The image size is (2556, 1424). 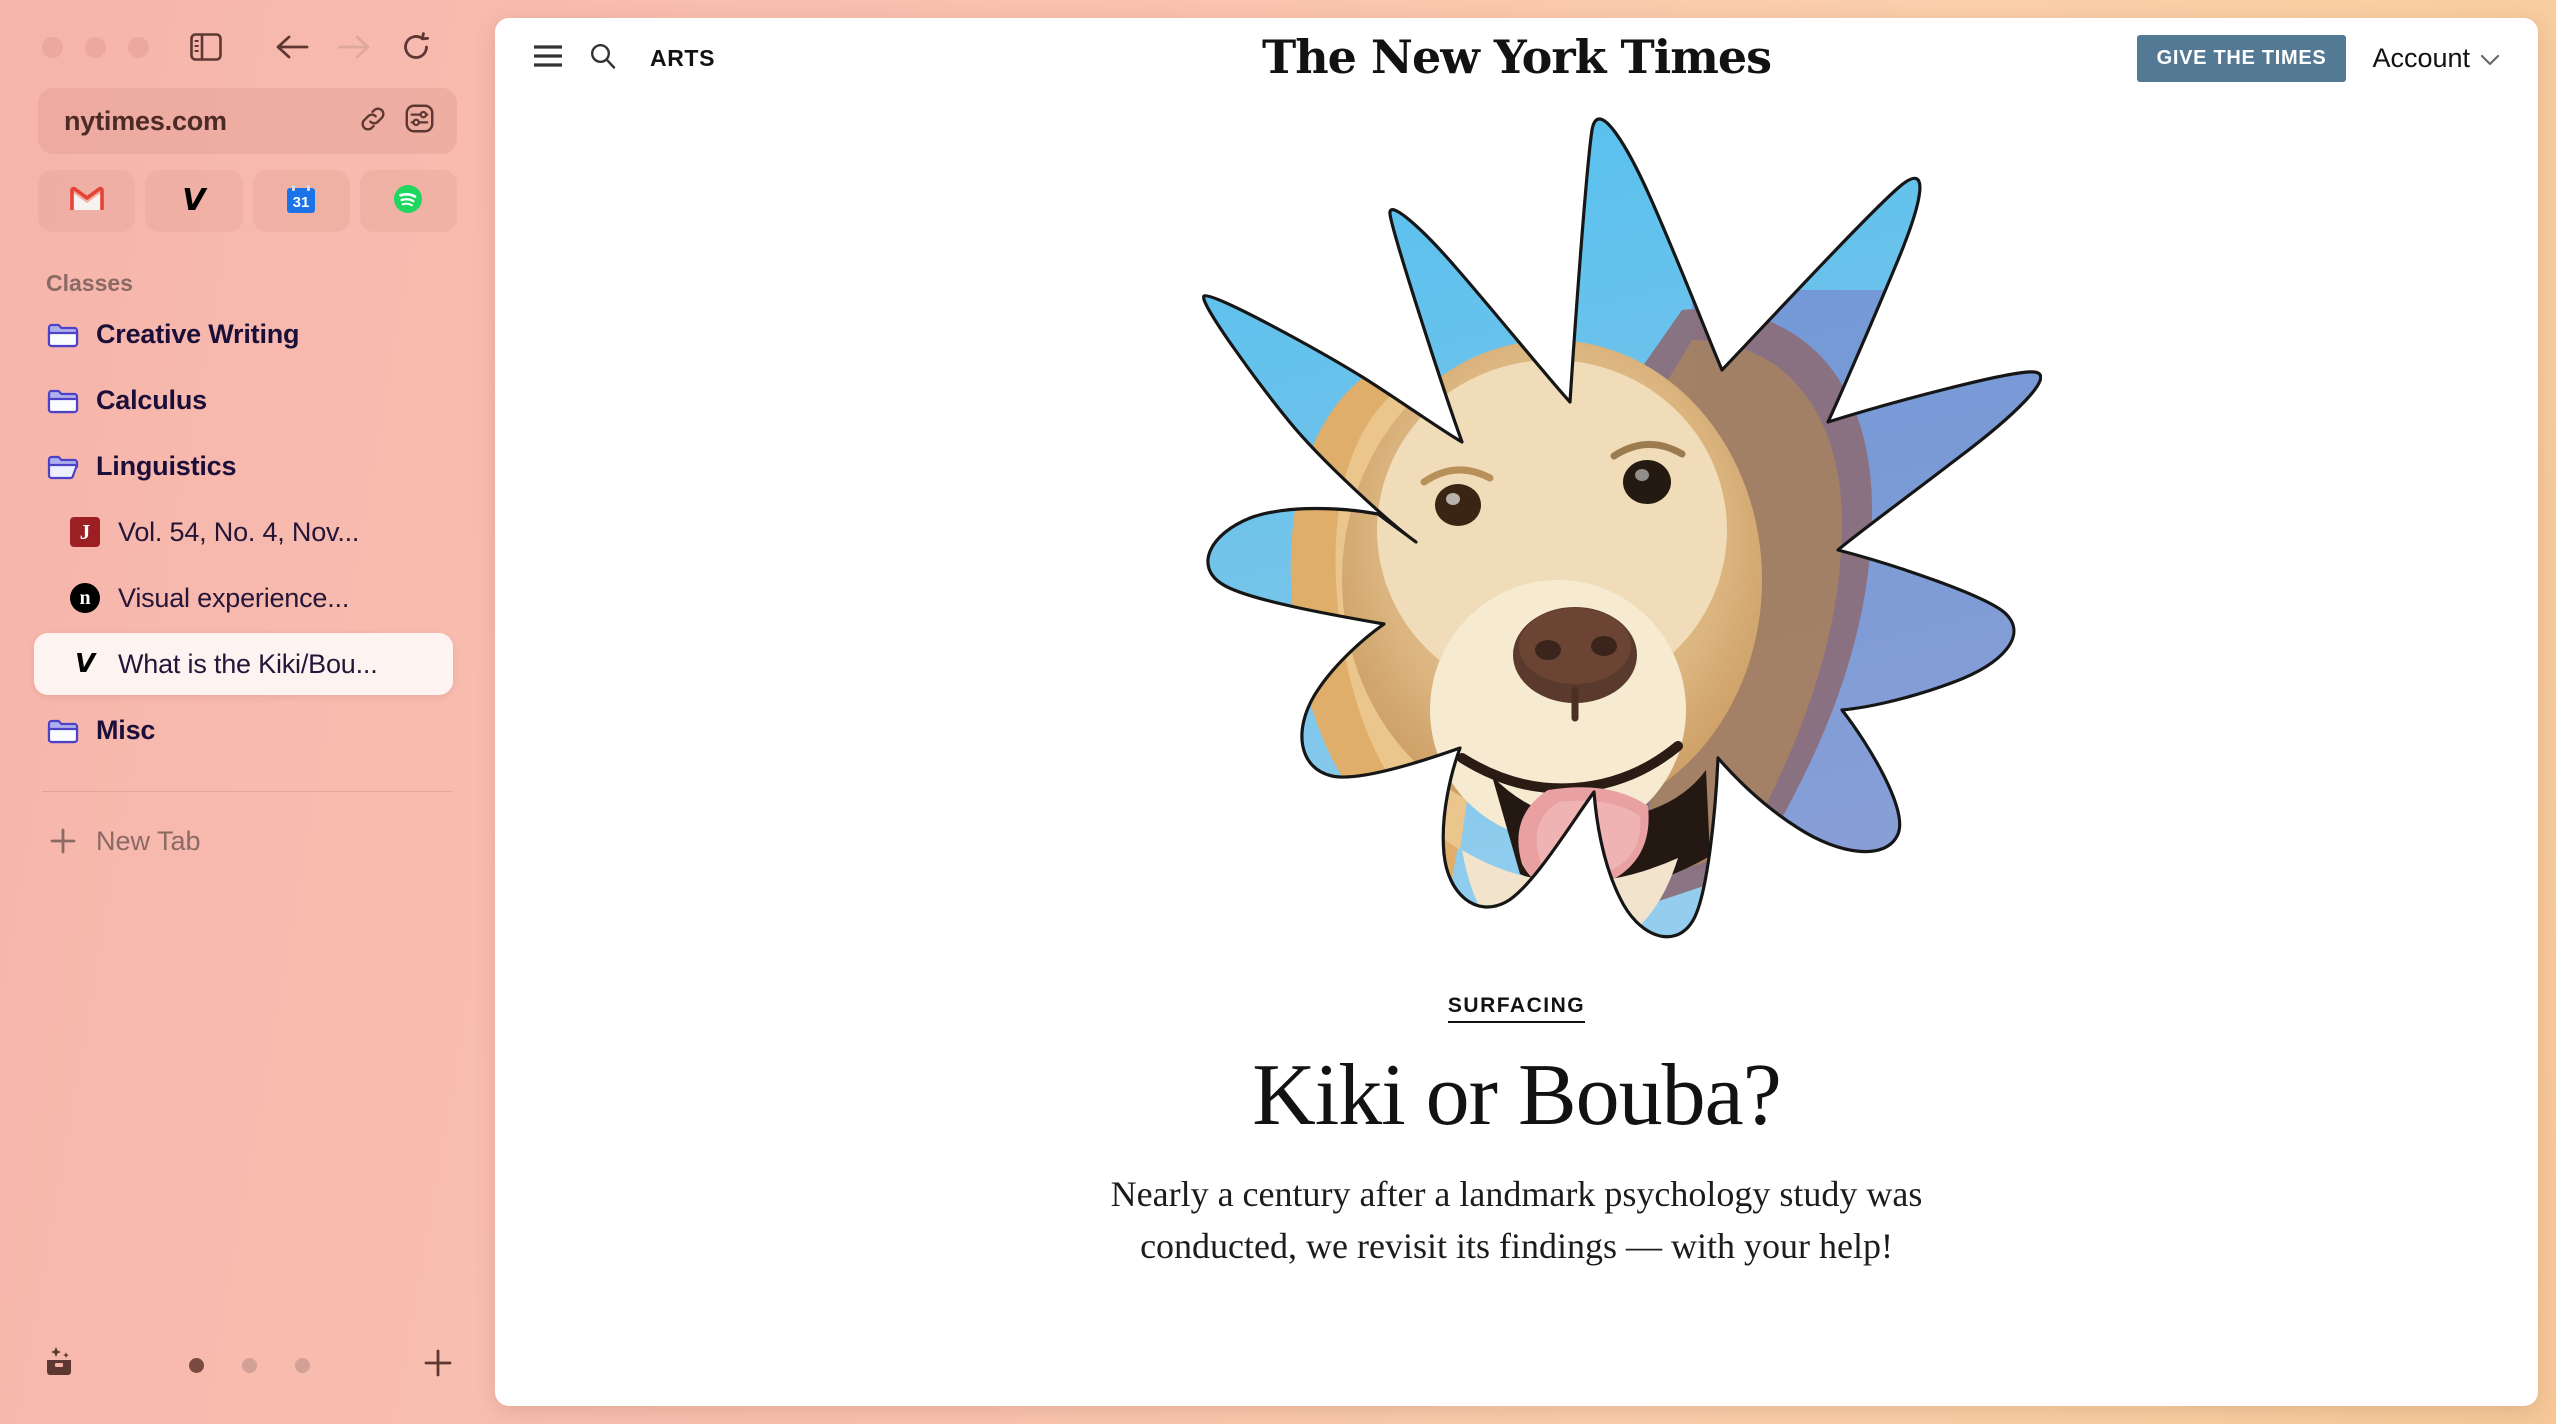 What do you see at coordinates (247, 400) in the screenshot?
I see `sidebar-folder-calculus: Calculus` at bounding box center [247, 400].